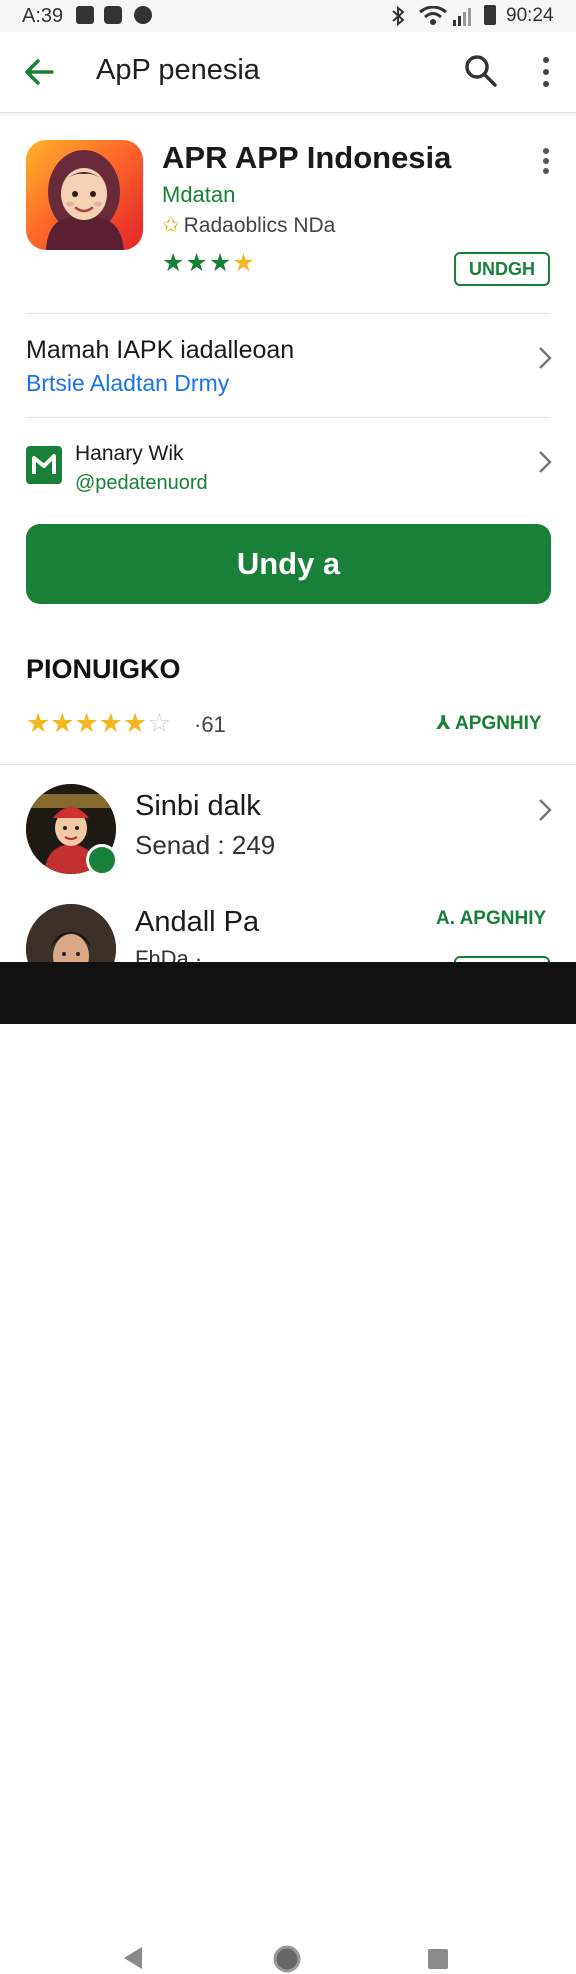  What do you see at coordinates (103, 669) in the screenshot?
I see `reviews-section-title: PIONUIGKO` at bounding box center [103, 669].